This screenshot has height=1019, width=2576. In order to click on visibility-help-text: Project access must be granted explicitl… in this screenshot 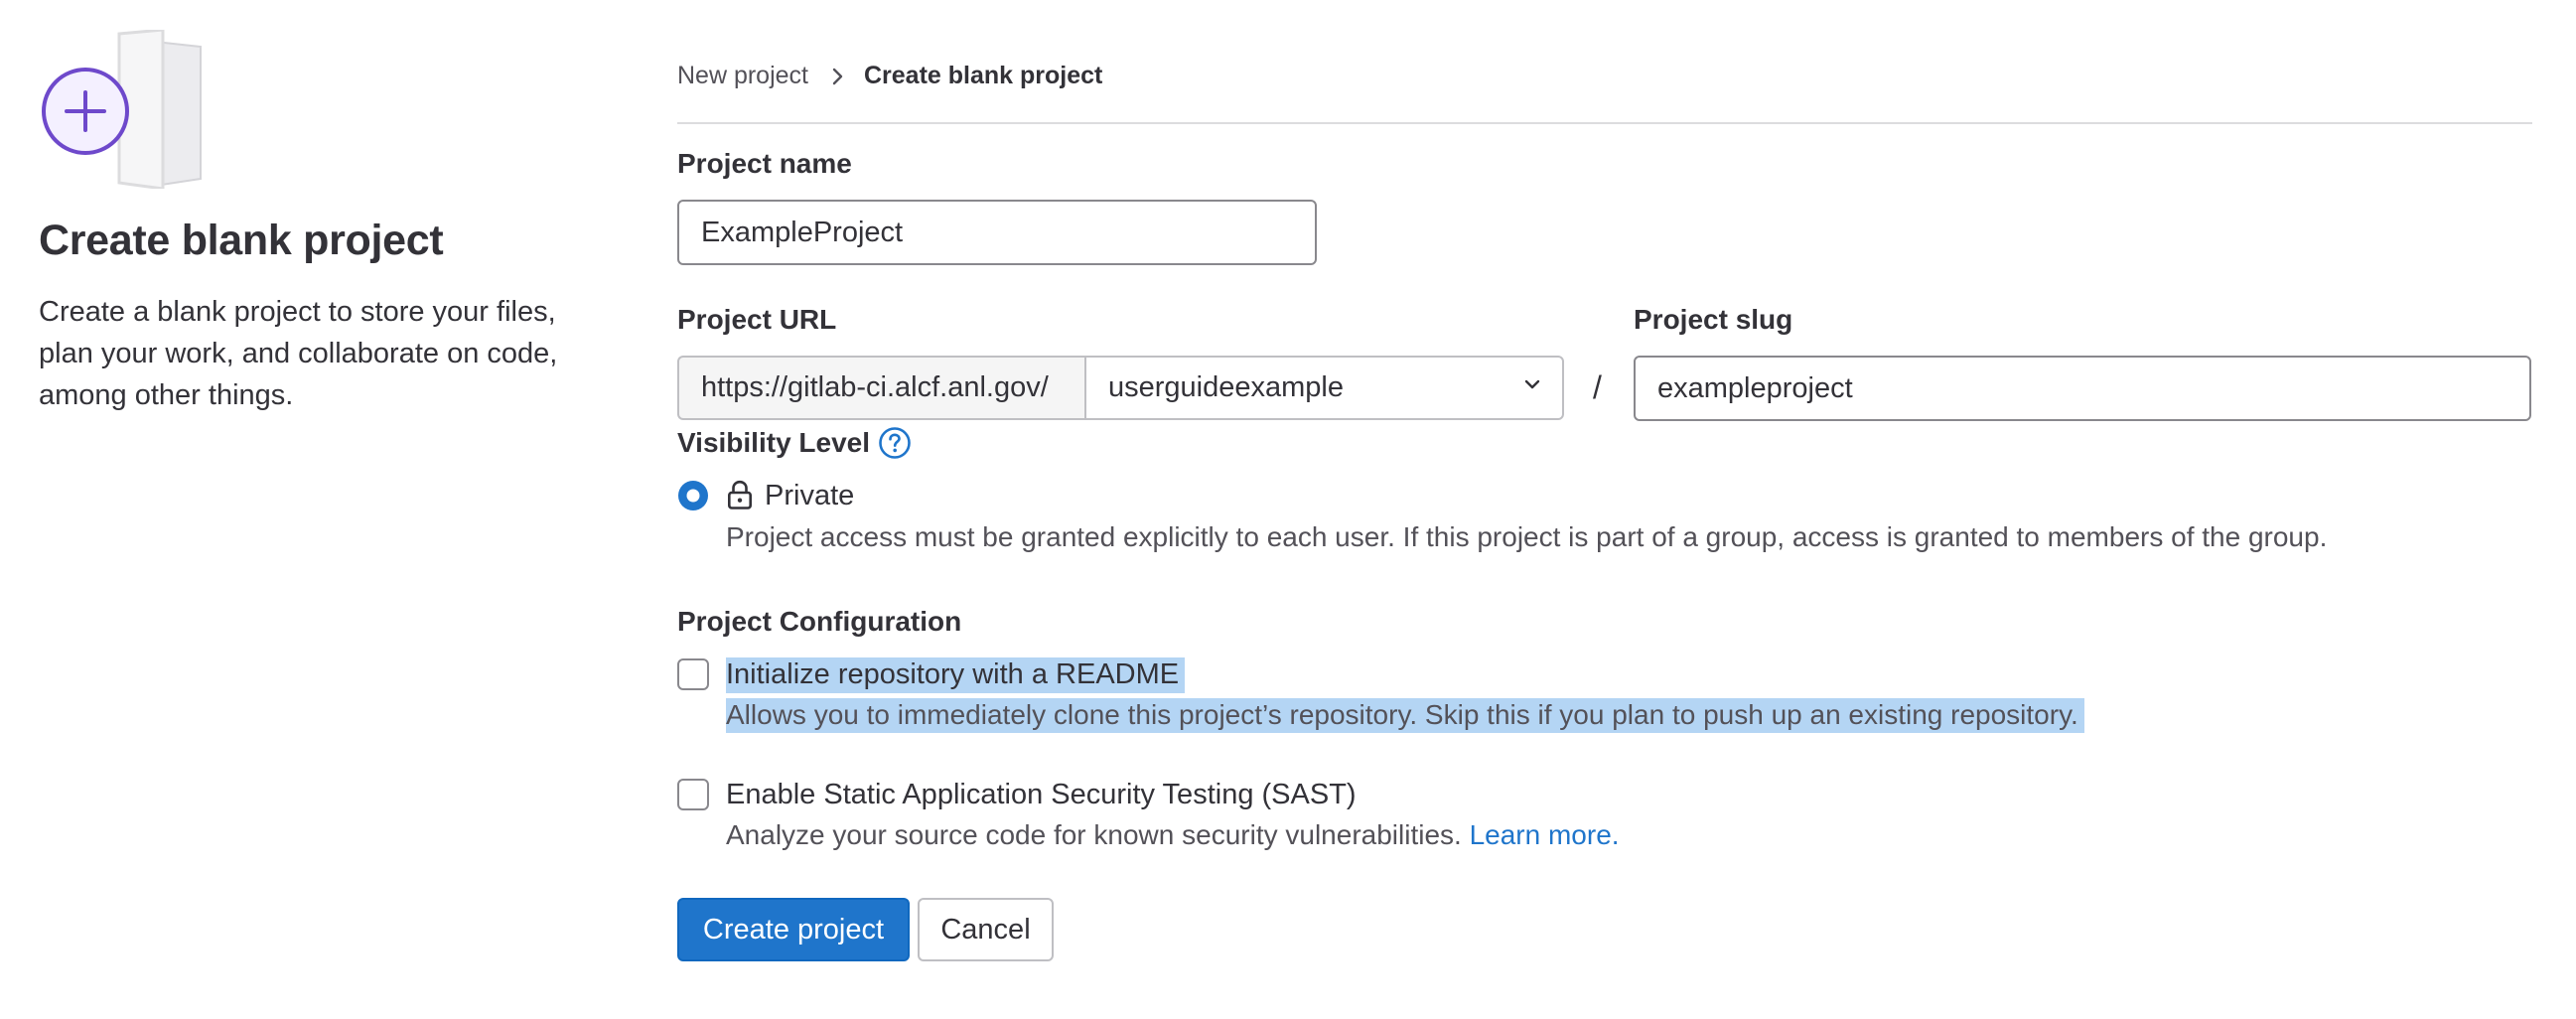, I will do `click(1527, 537)`.